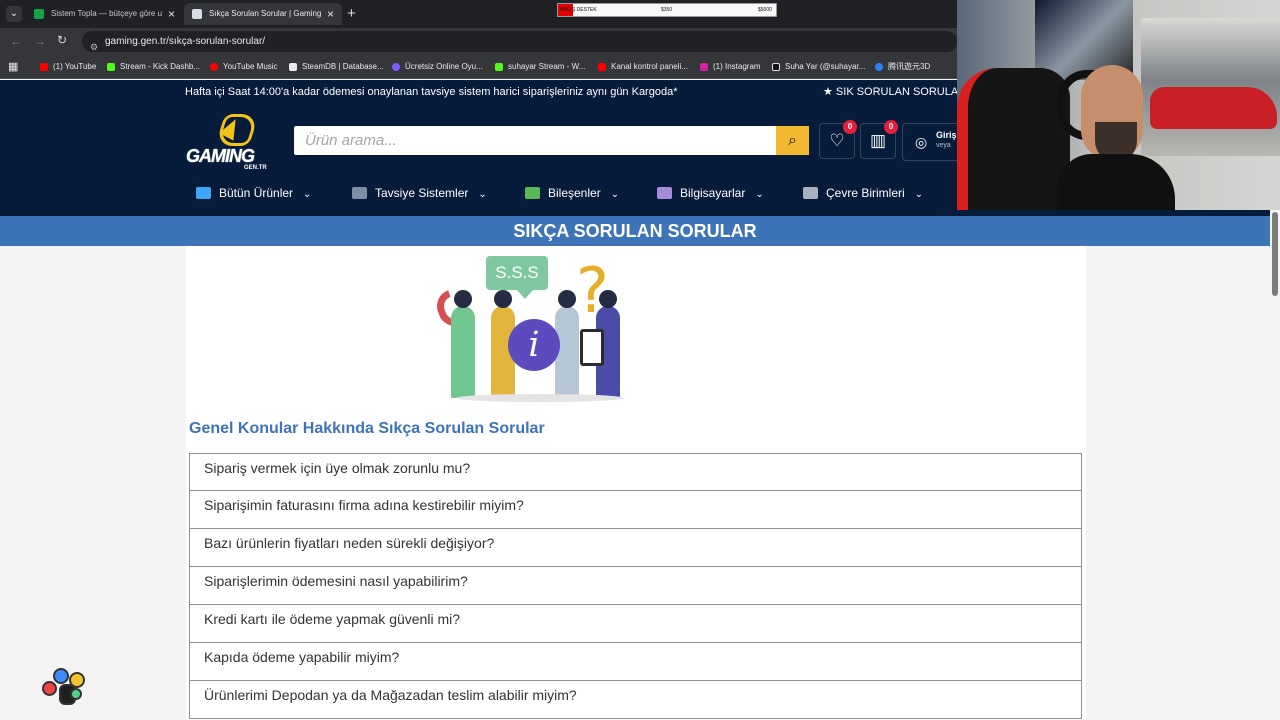  I want to click on bookmark-label: (1) YouTube, so click(75, 66).